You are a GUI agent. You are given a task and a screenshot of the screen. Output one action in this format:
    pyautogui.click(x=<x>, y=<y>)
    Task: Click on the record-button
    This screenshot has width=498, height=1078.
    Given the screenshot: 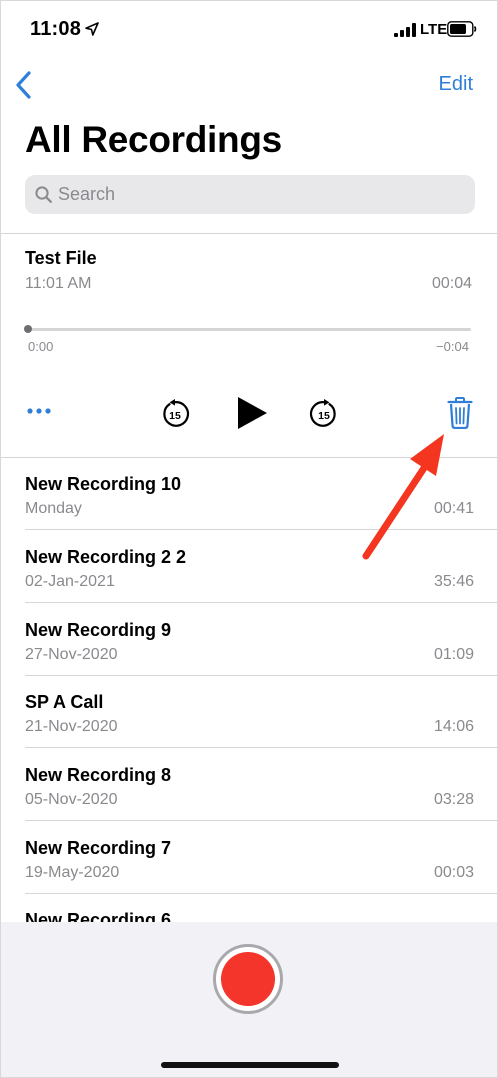 What is the action you would take?
    pyautogui.click(x=248, y=979)
    